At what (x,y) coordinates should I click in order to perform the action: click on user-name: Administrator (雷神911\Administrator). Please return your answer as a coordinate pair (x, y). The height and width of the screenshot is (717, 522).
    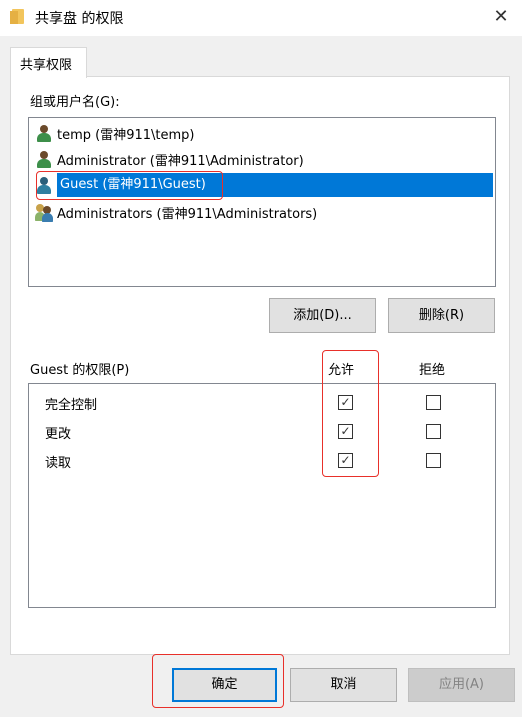
    Looking at the image, I should click on (180, 161).